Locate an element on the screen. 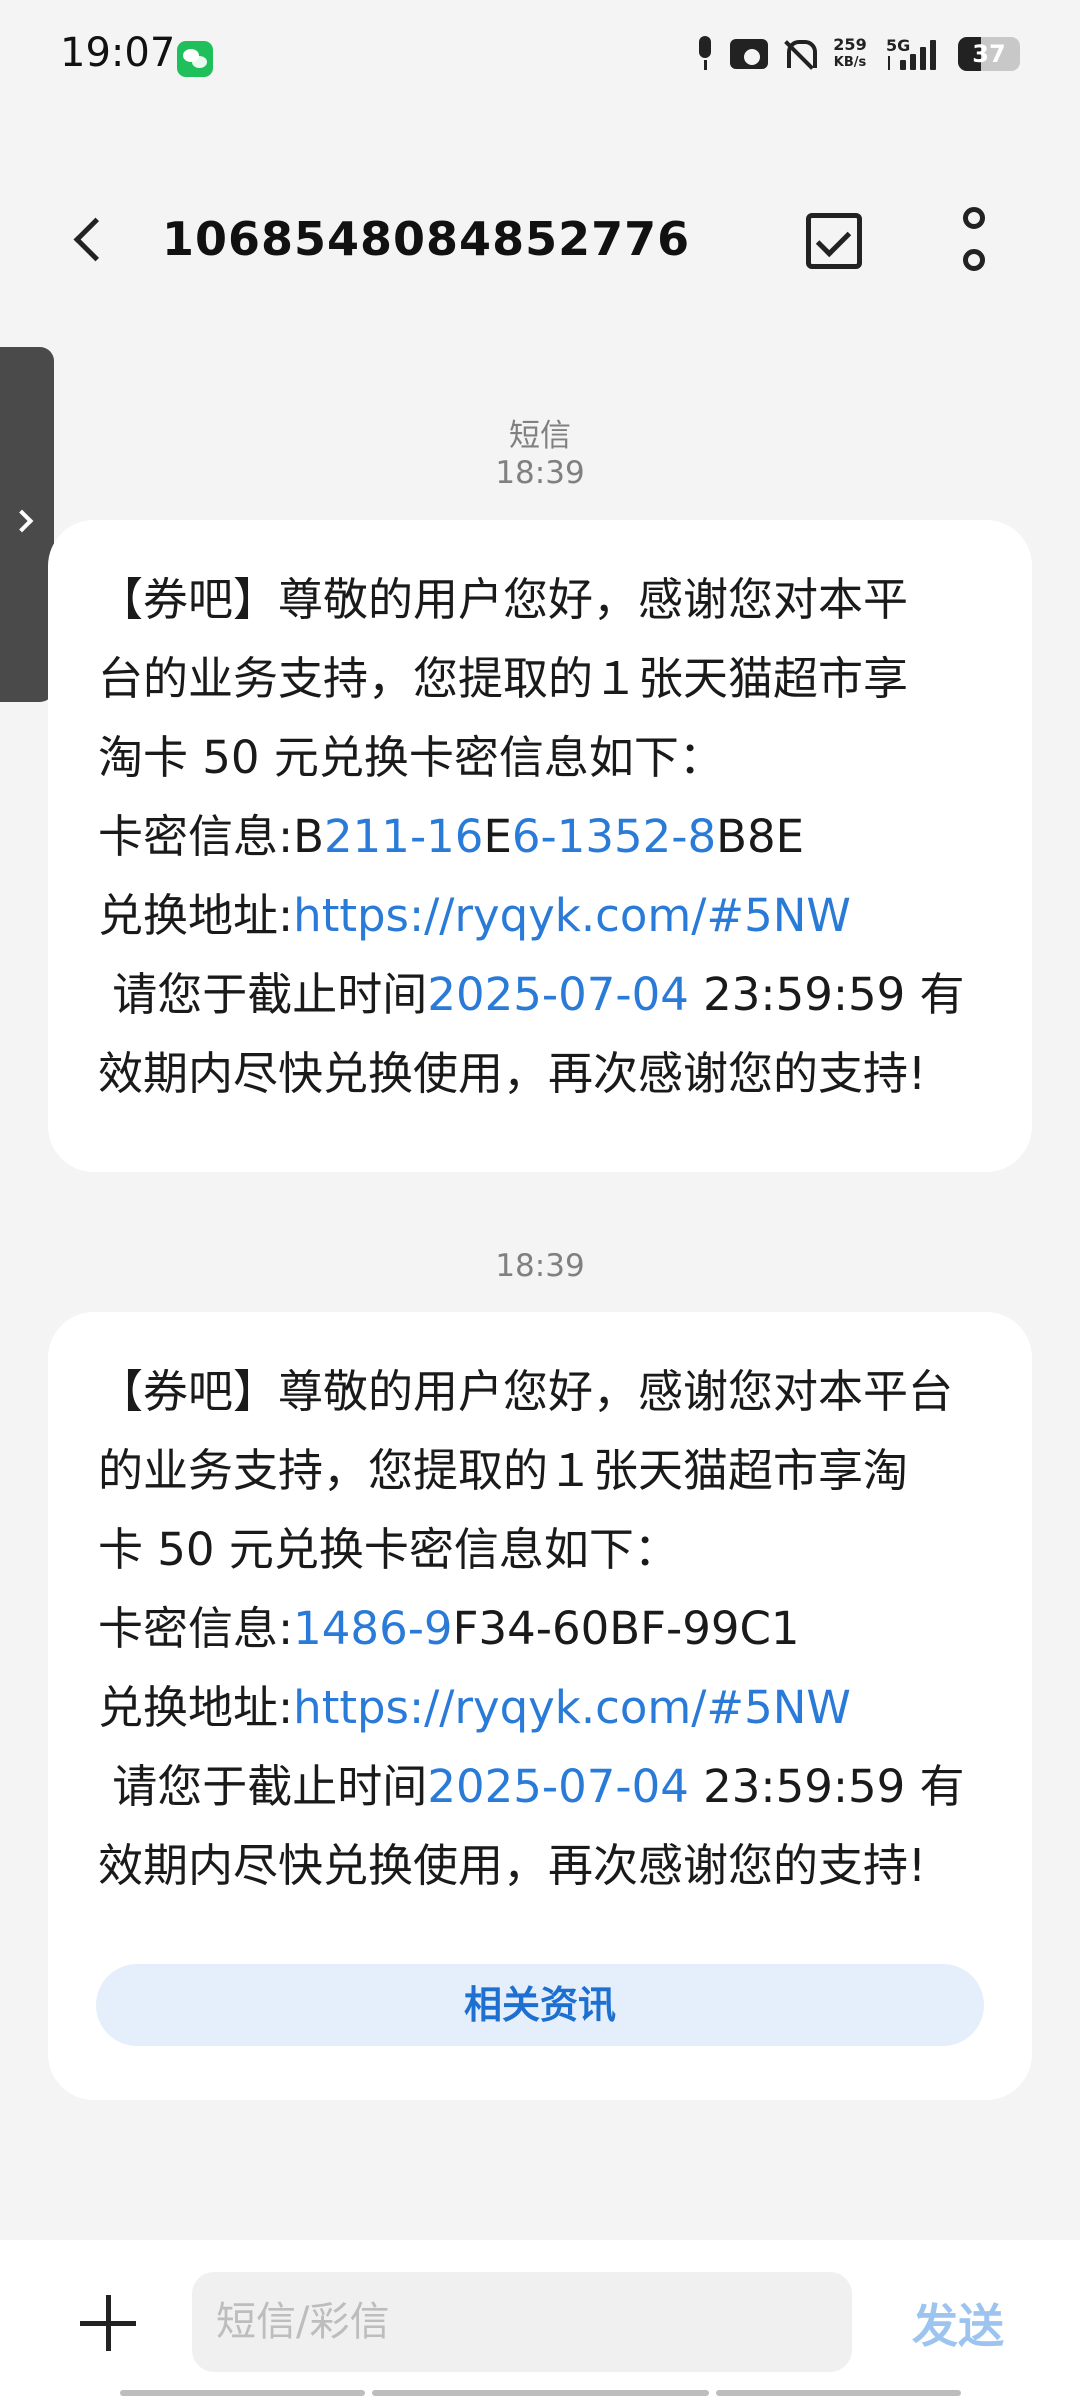 This screenshot has height=2400, width=1080. mute-icon is located at coordinates (799, 54).